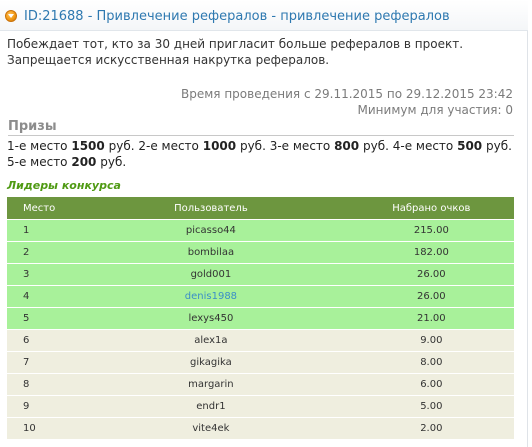 This screenshot has width=532, height=447. What do you see at coordinates (211, 230) in the screenshot?
I see `row-user: picasso44` at bounding box center [211, 230].